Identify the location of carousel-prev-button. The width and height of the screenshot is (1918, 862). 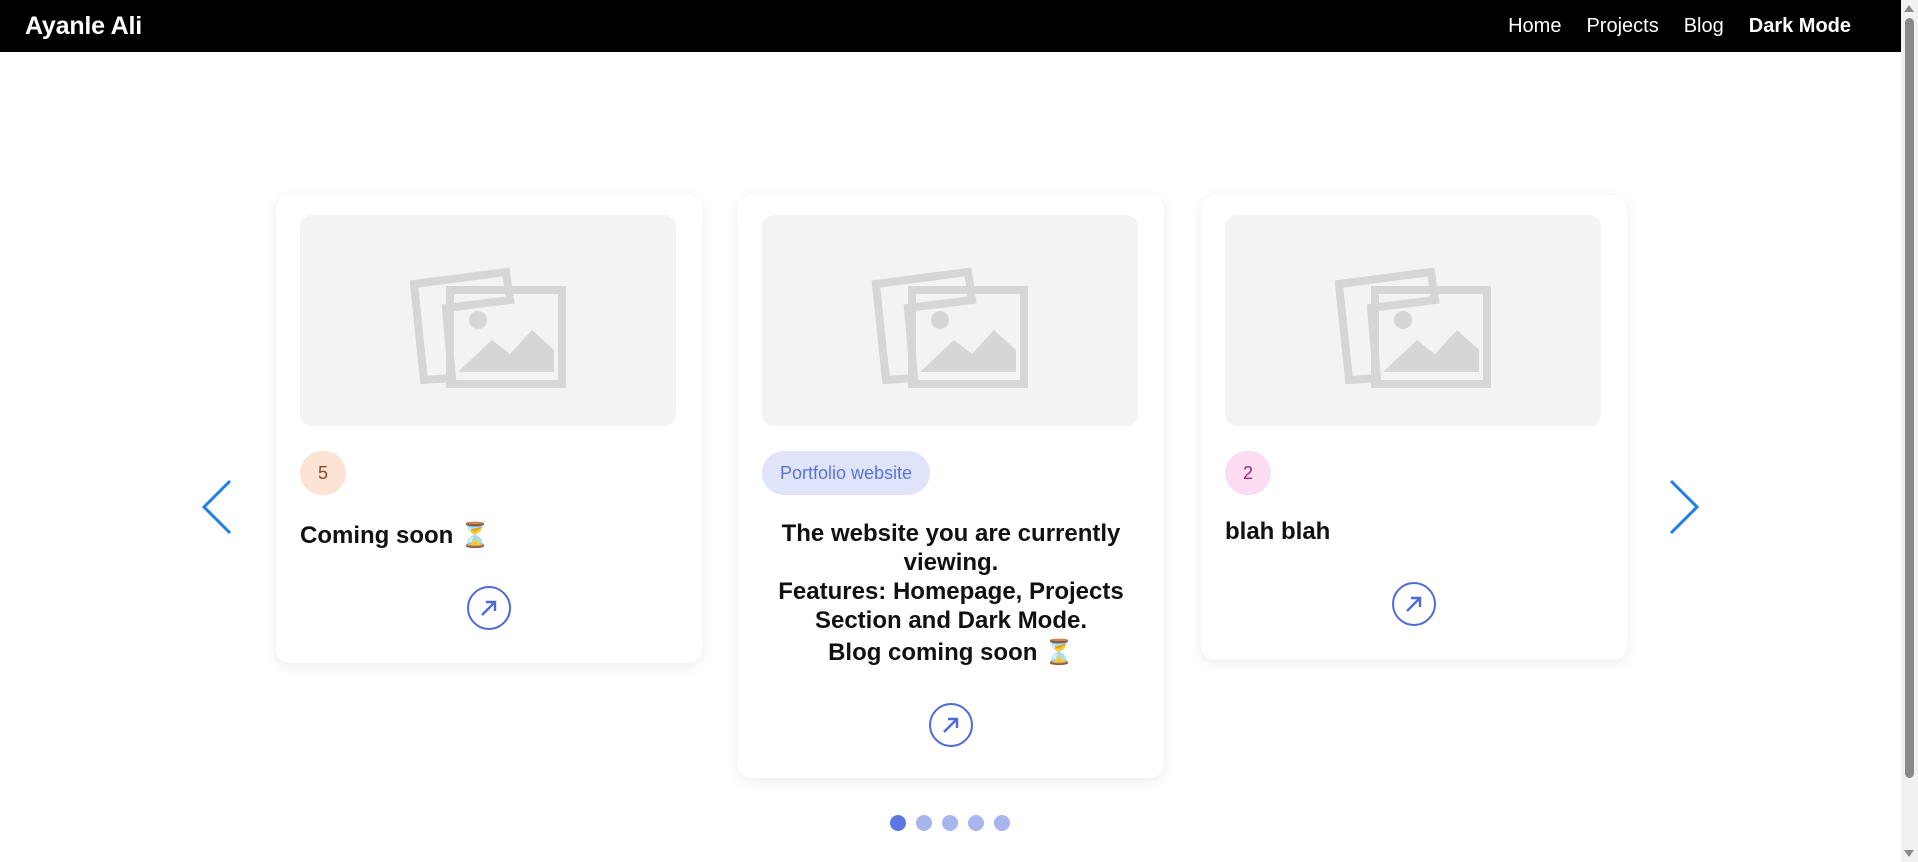
(217, 509).